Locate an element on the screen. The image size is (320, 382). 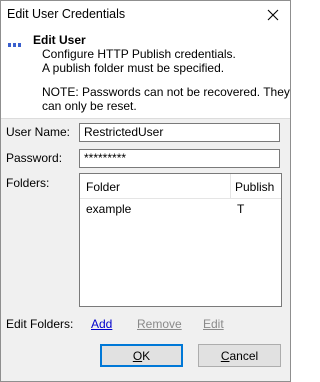
ok-mnemonic: O is located at coordinates (137, 355).